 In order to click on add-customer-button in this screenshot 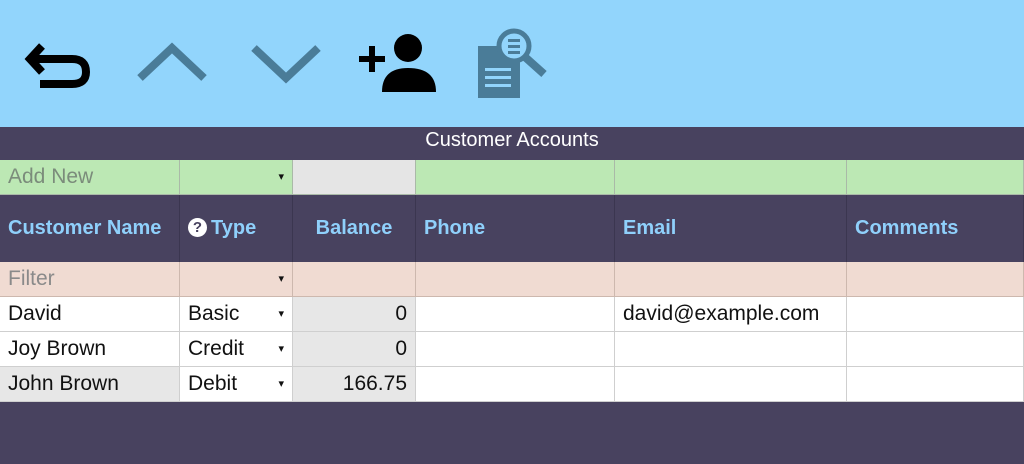, I will do `click(396, 66)`.